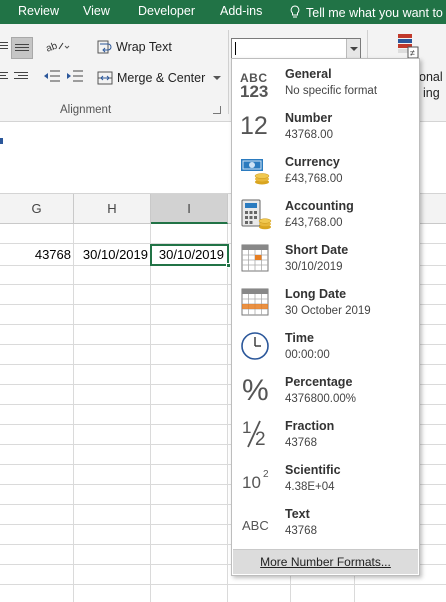 The image size is (446, 602). I want to click on conditional-formatting-label-line2: ing, so click(431, 93).